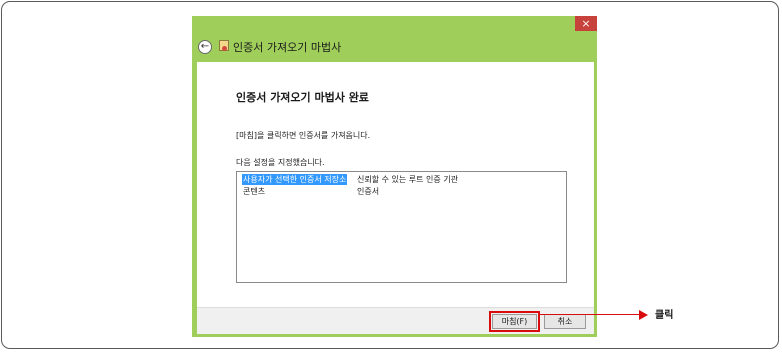 The height and width of the screenshot is (352, 782). Describe the element at coordinates (302, 97) in the screenshot. I see `page-heading: 인증서 가져오기 마법사 완료` at that location.